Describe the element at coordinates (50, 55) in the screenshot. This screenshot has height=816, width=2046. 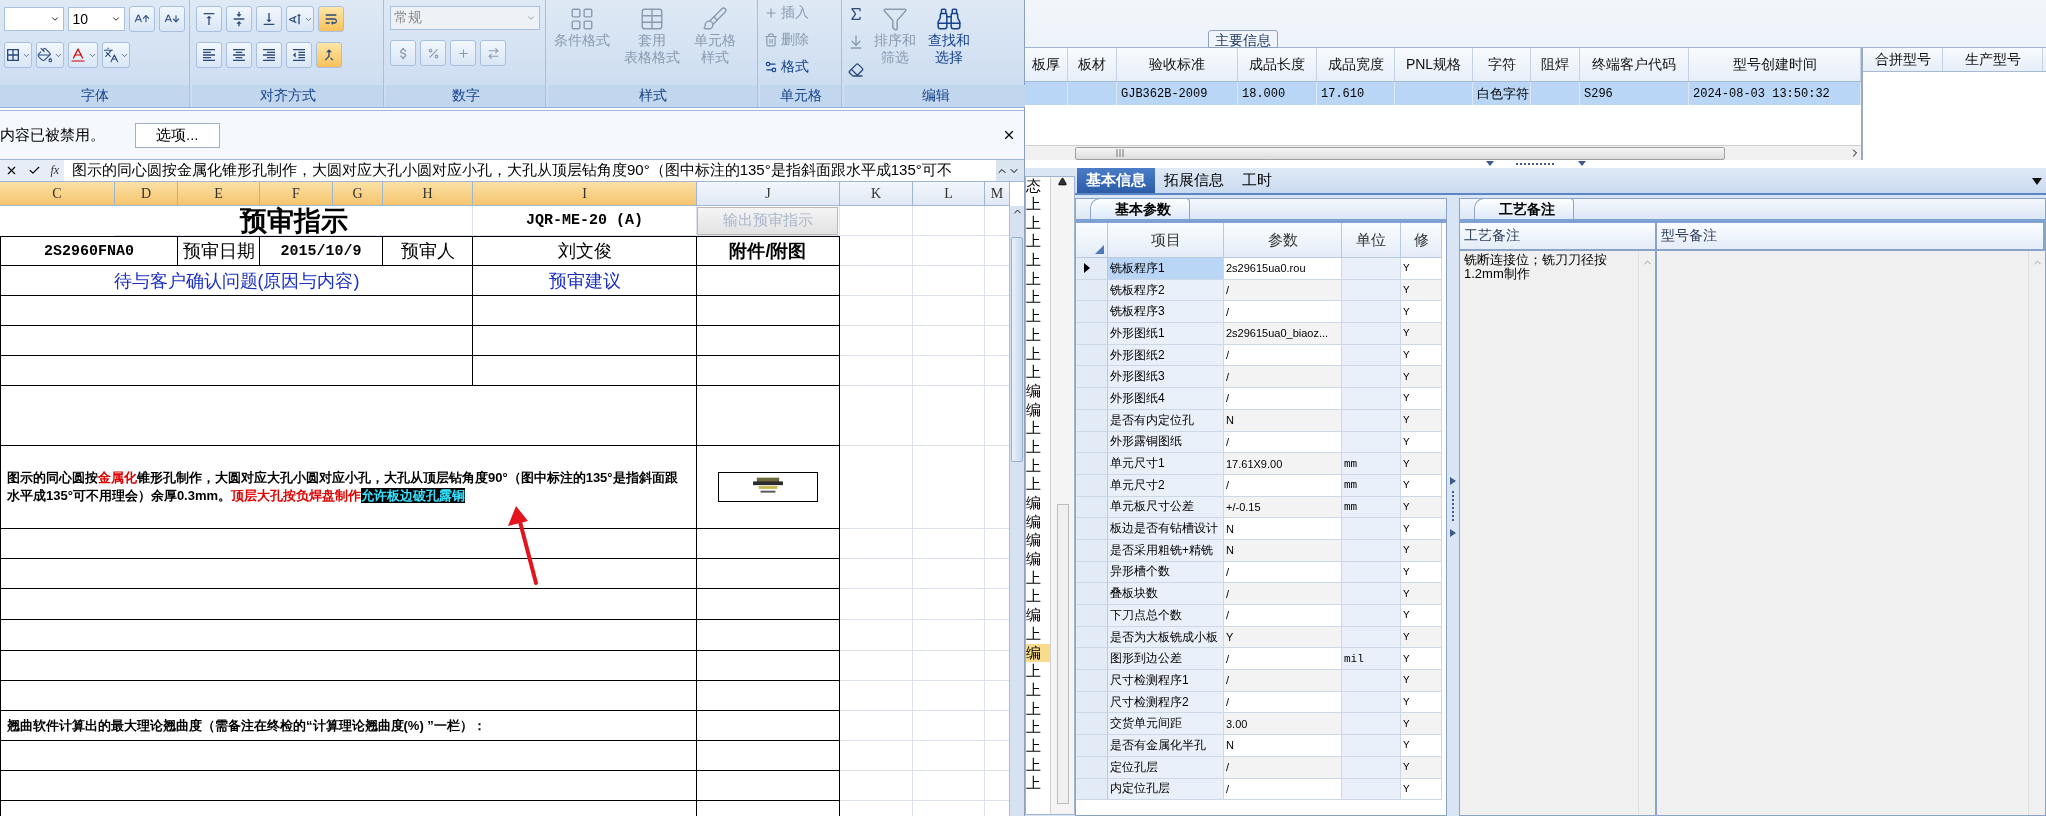
I see `fill-color-button` at that location.